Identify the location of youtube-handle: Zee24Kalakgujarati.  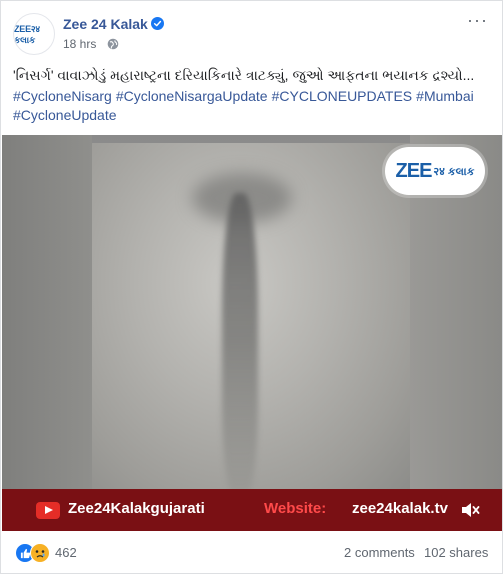
(136, 508).